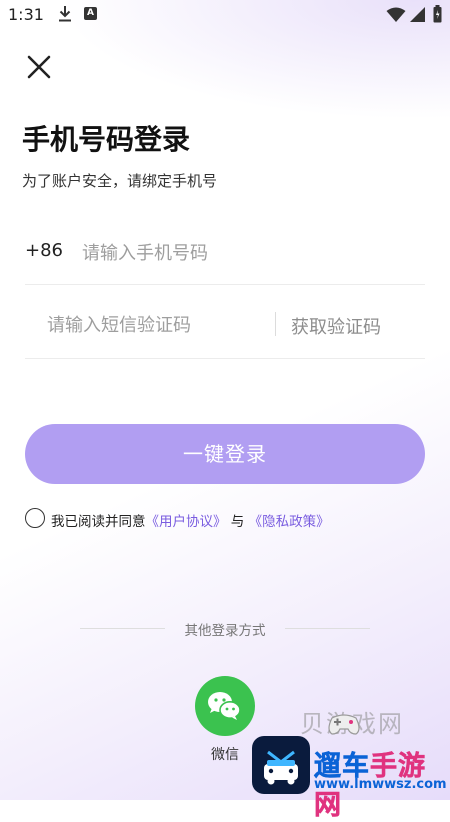 This screenshot has width=450, height=822. What do you see at coordinates (186, 522) in the screenshot?
I see `user-agreement-link: 《用户协议》` at bounding box center [186, 522].